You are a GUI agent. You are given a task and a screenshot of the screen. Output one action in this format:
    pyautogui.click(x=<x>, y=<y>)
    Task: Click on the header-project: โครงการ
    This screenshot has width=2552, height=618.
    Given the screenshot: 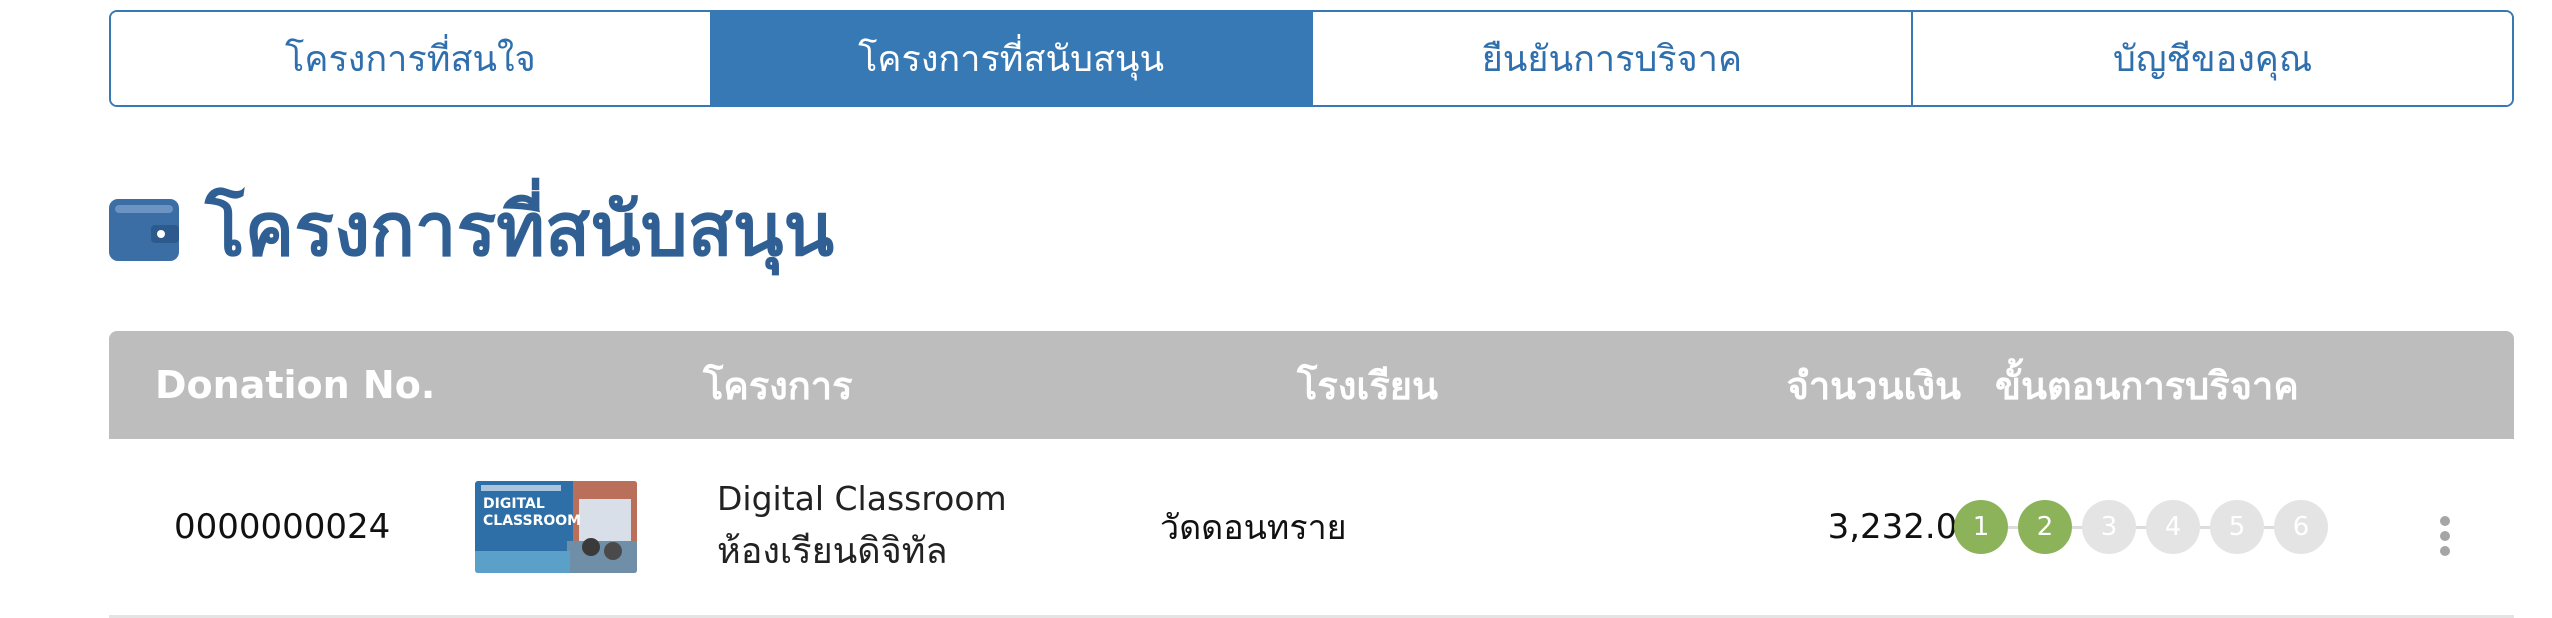 What is the action you would take?
    pyautogui.click(x=778, y=385)
    